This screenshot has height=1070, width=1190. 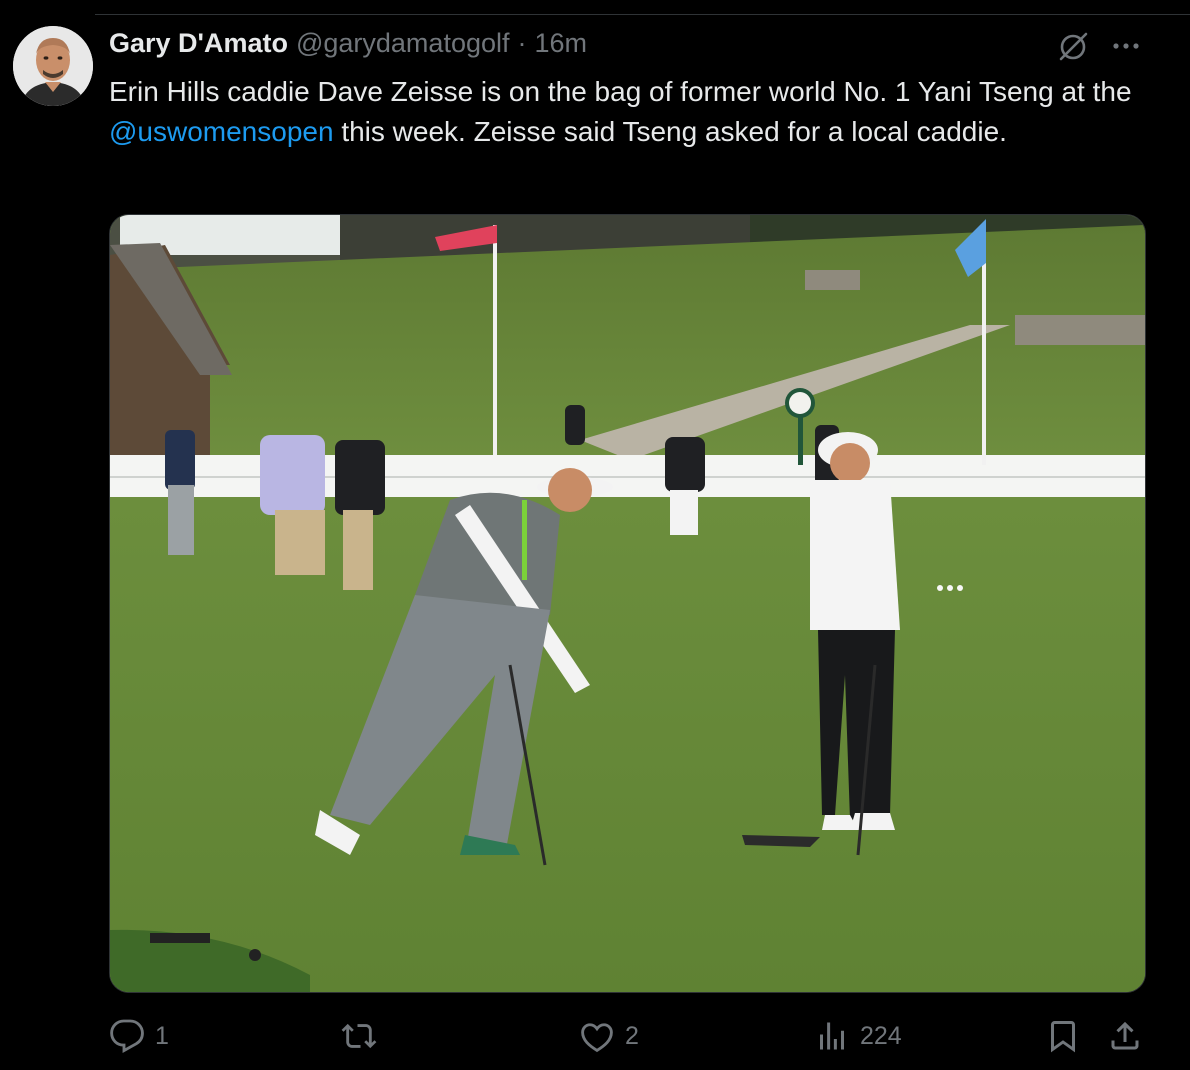 What do you see at coordinates (597, 1038) in the screenshot?
I see `like-icon` at bounding box center [597, 1038].